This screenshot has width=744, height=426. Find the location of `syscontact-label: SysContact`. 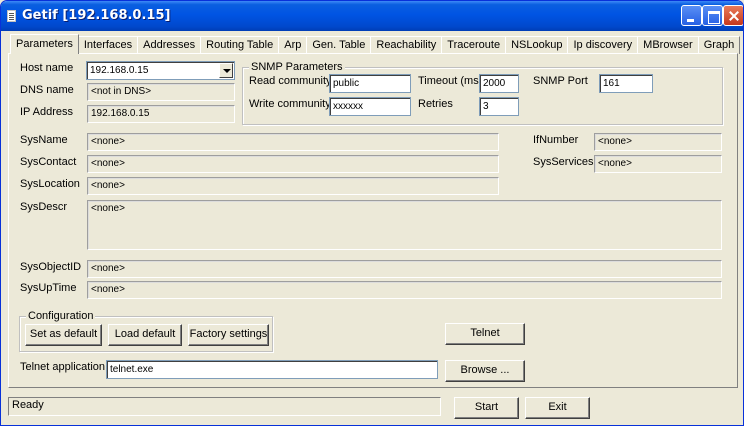

syscontact-label: SysContact is located at coordinates (48, 162).